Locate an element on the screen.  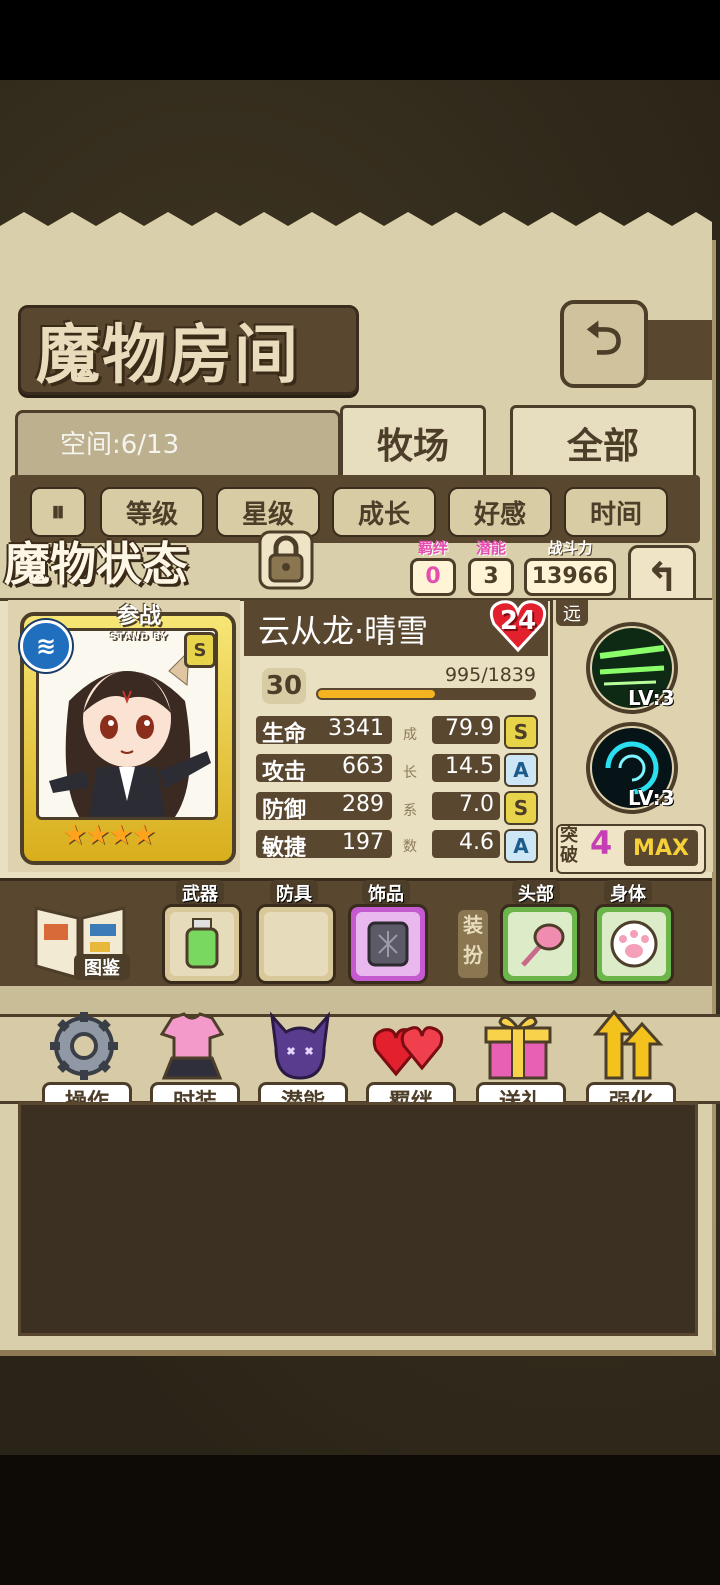
menu-enhance: 强化 is located at coordinates (629, 1062).